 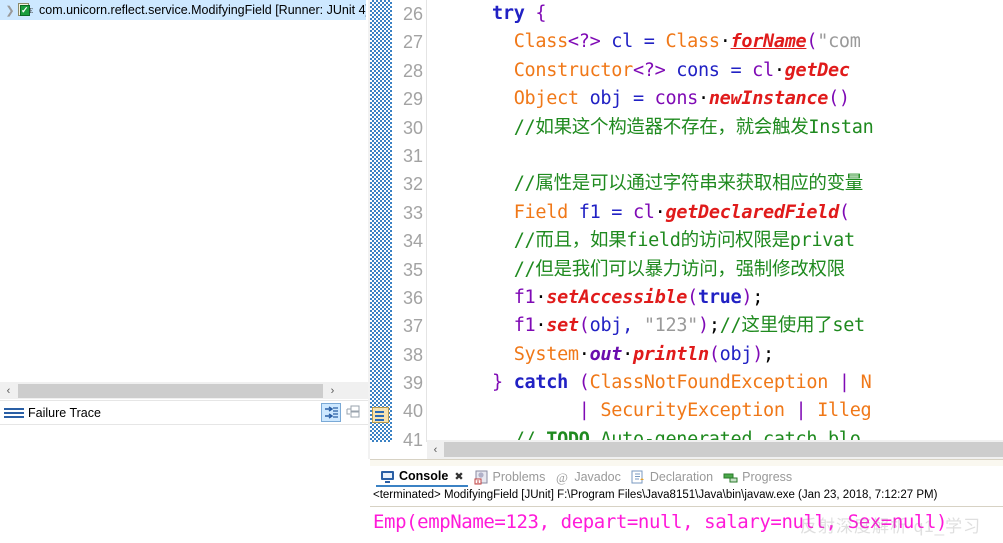 I want to click on code-line: Object obj = cons·newInstance(), so click(x=715, y=99).